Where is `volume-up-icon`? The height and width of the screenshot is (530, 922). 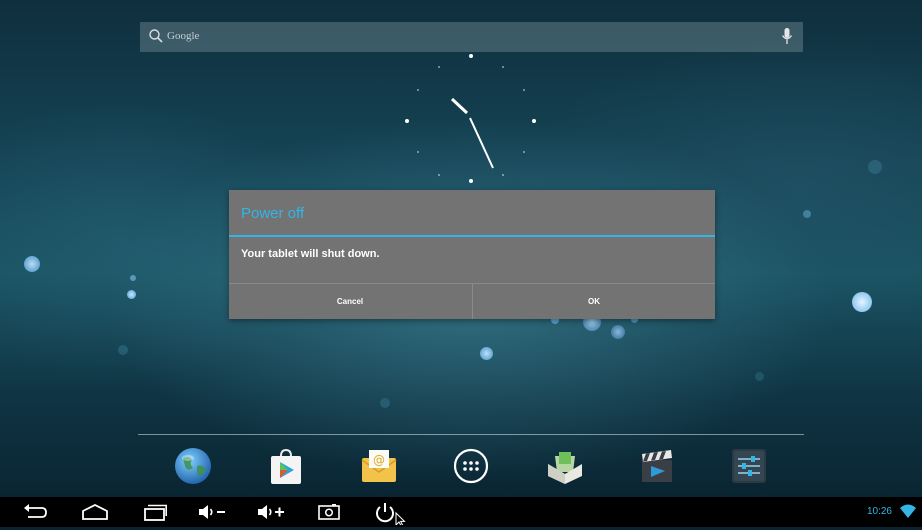 volume-up-icon is located at coordinates (272, 512).